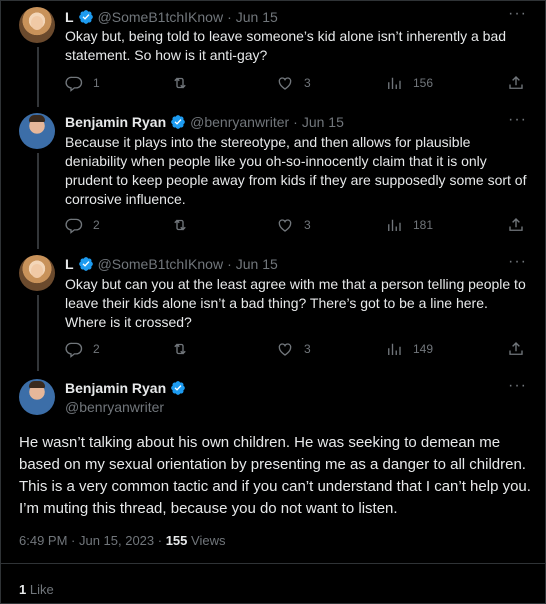  What do you see at coordinates (409, 83) in the screenshot?
I see `views-button: 156` at bounding box center [409, 83].